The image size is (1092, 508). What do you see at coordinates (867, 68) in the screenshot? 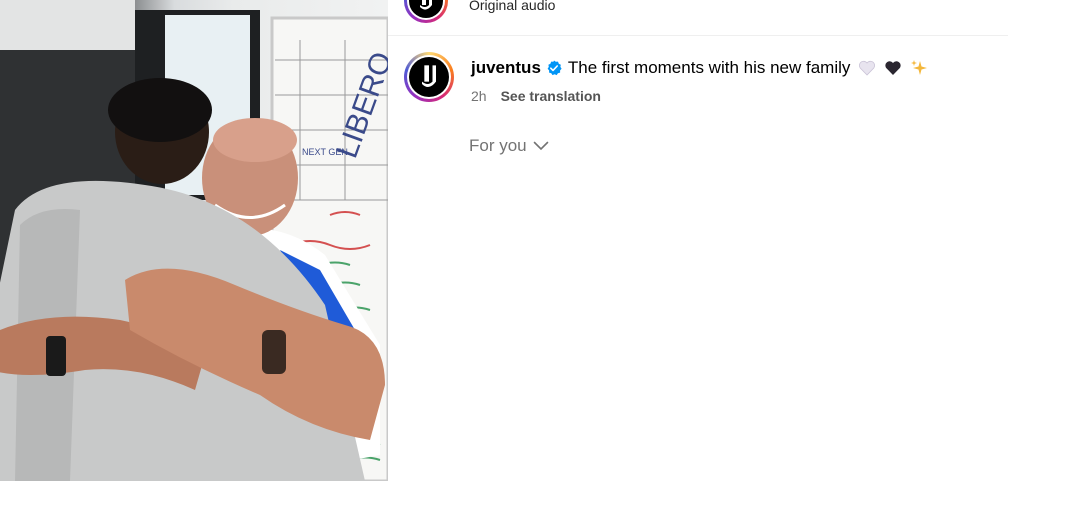
I see `white-heart-icon` at bounding box center [867, 68].